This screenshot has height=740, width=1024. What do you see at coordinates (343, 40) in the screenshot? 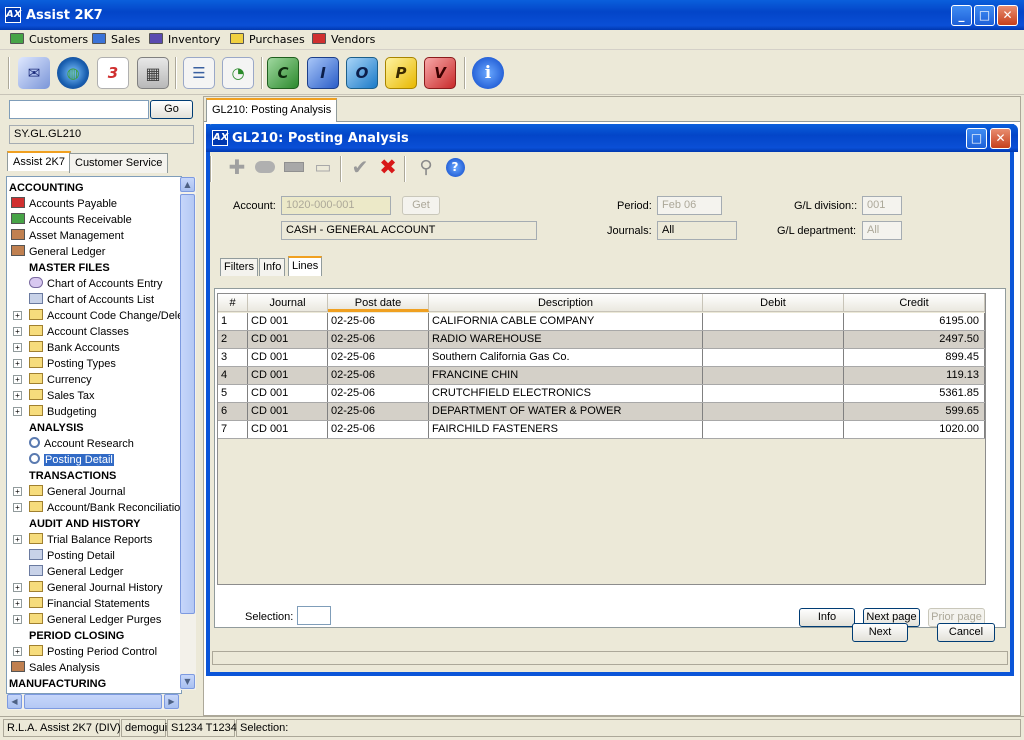
I see `menu-vendors: Vendors` at bounding box center [343, 40].